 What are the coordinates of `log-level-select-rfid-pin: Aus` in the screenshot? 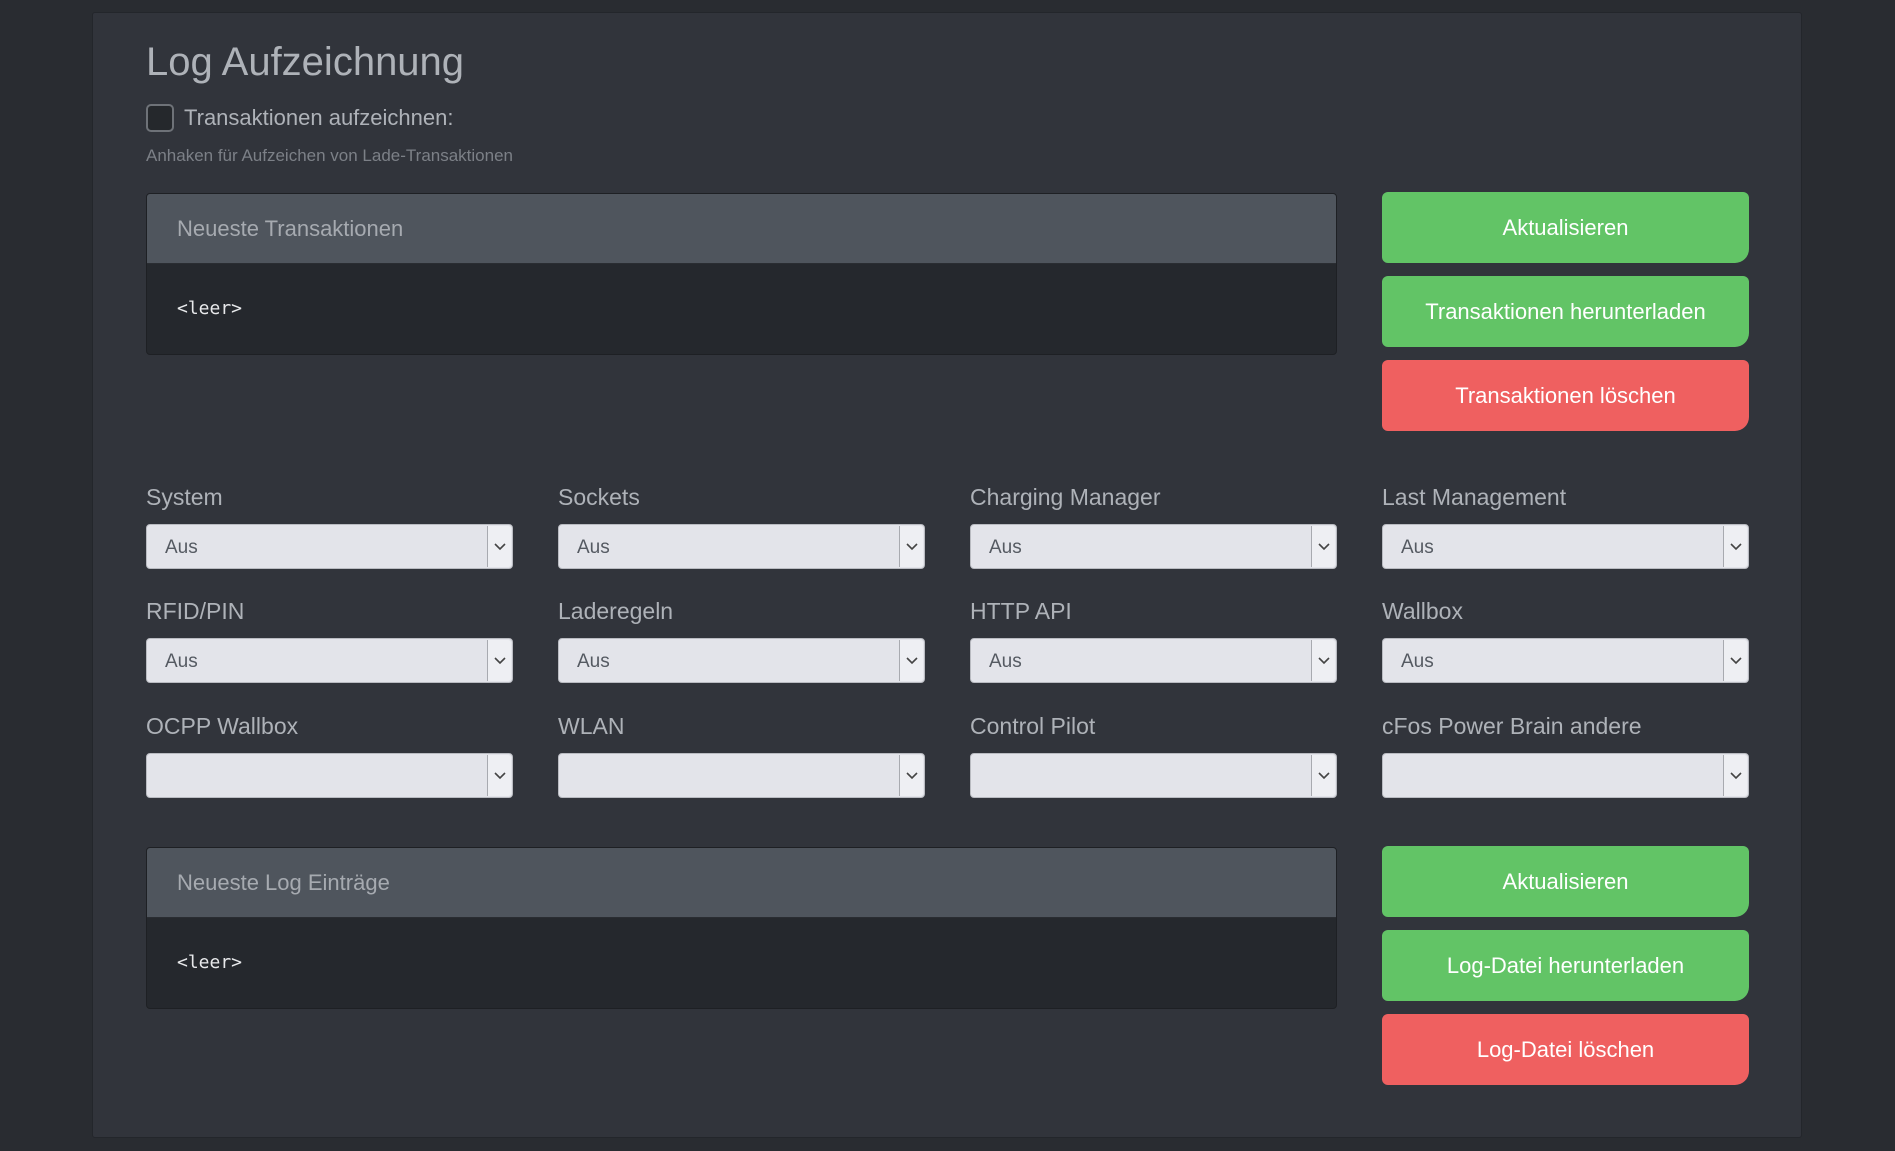 It's located at (329, 660).